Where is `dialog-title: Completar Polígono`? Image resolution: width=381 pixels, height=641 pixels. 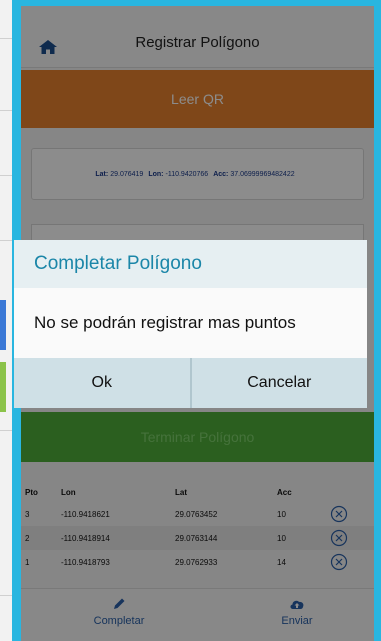
dialog-title: Completar Polígono is located at coordinates (190, 264).